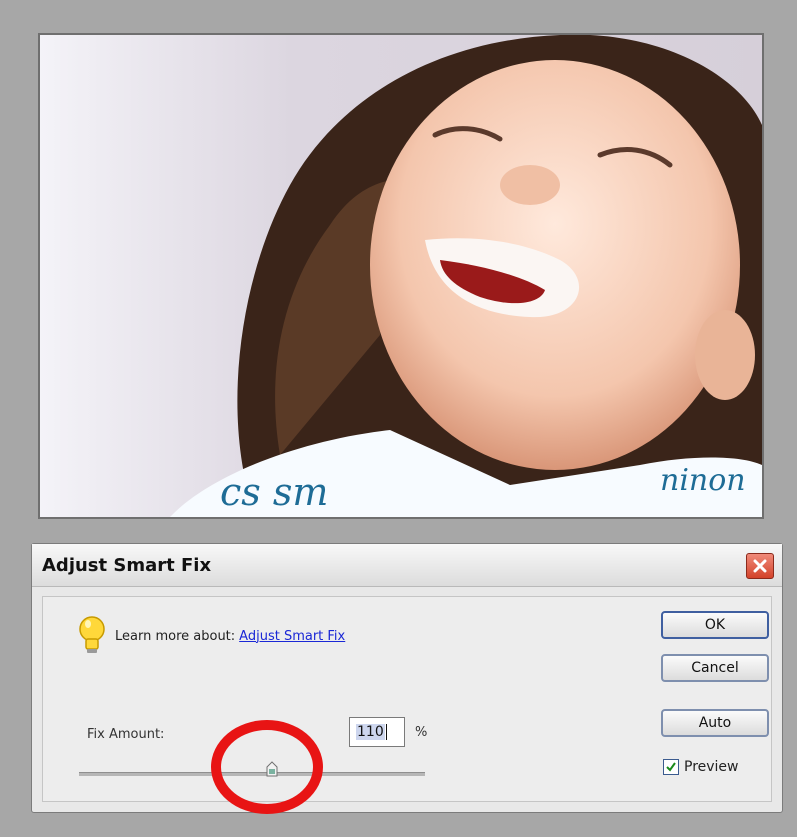 Image resolution: width=797 pixels, height=837 pixels. Describe the element at coordinates (715, 668) in the screenshot. I see `cancel-button: Cancel` at that location.